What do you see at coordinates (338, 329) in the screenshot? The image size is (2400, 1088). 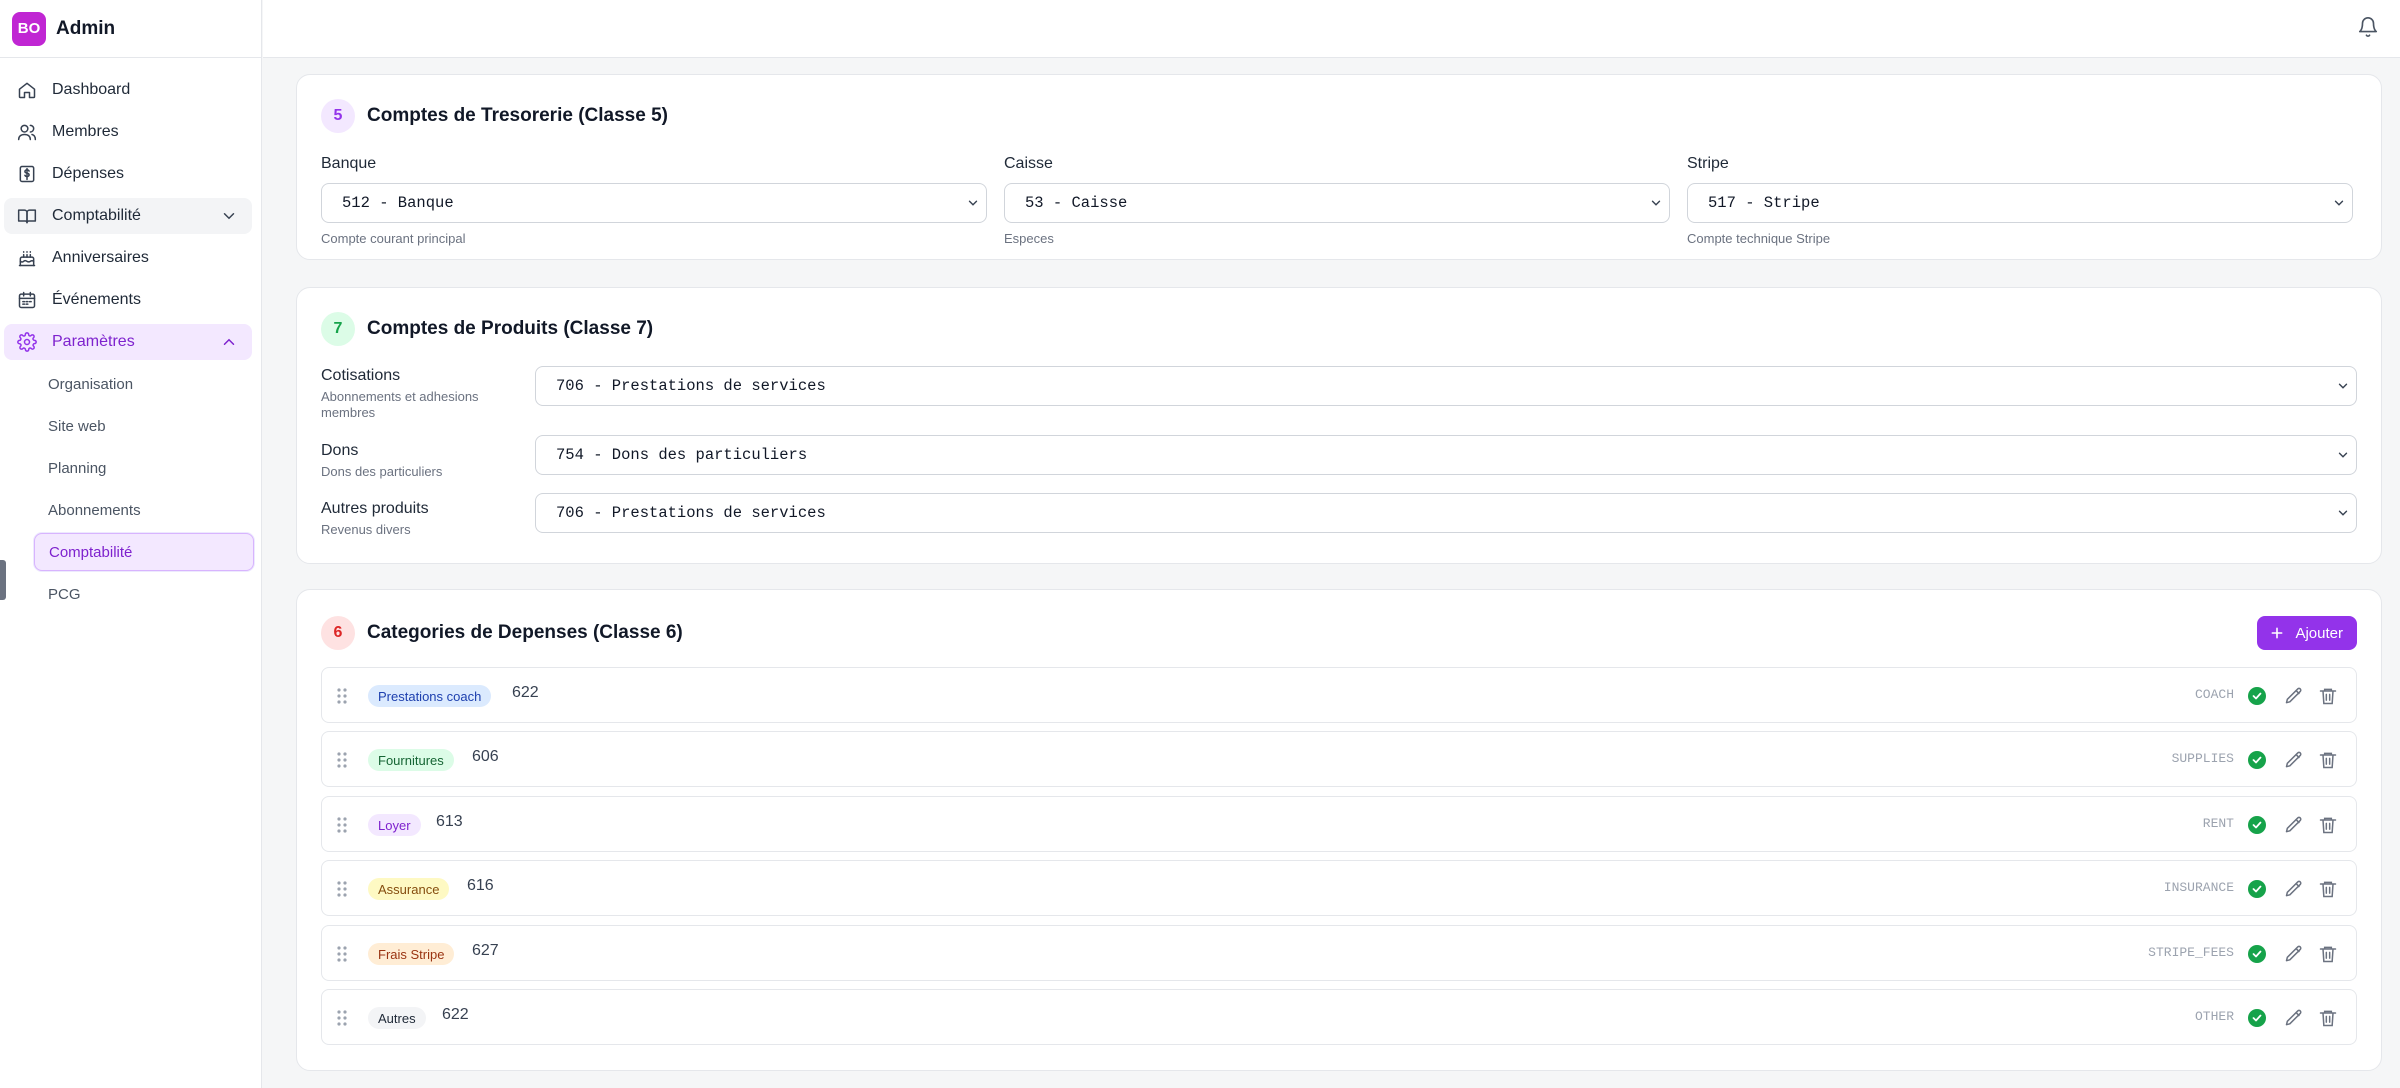 I see `class-badge: 7` at bounding box center [338, 329].